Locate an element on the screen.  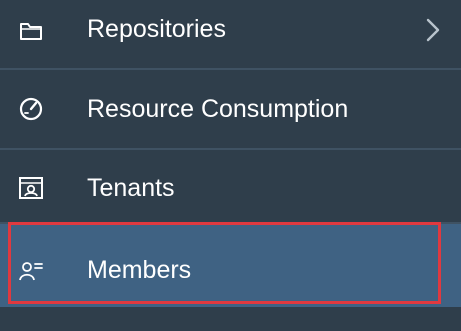
sidebar-item-label: Members is located at coordinates (139, 270).